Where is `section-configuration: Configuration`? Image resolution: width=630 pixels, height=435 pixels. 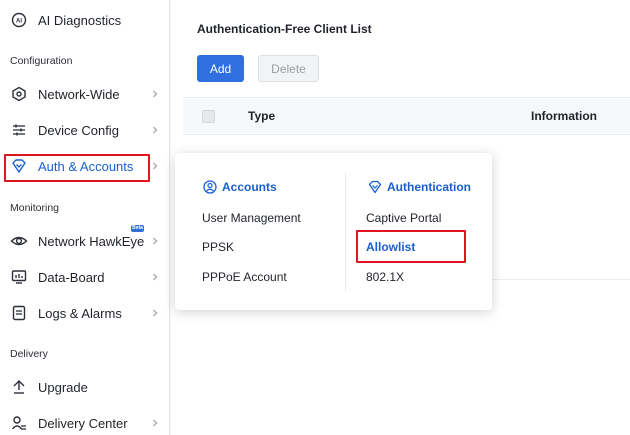 section-configuration: Configuration is located at coordinates (41, 61).